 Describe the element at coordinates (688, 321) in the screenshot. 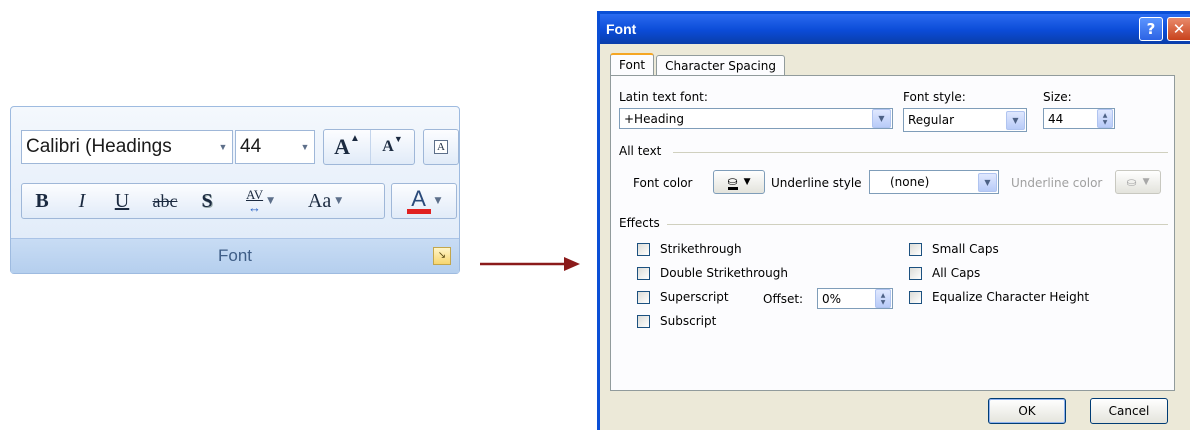

I see `subscript-label: Subscript` at that location.